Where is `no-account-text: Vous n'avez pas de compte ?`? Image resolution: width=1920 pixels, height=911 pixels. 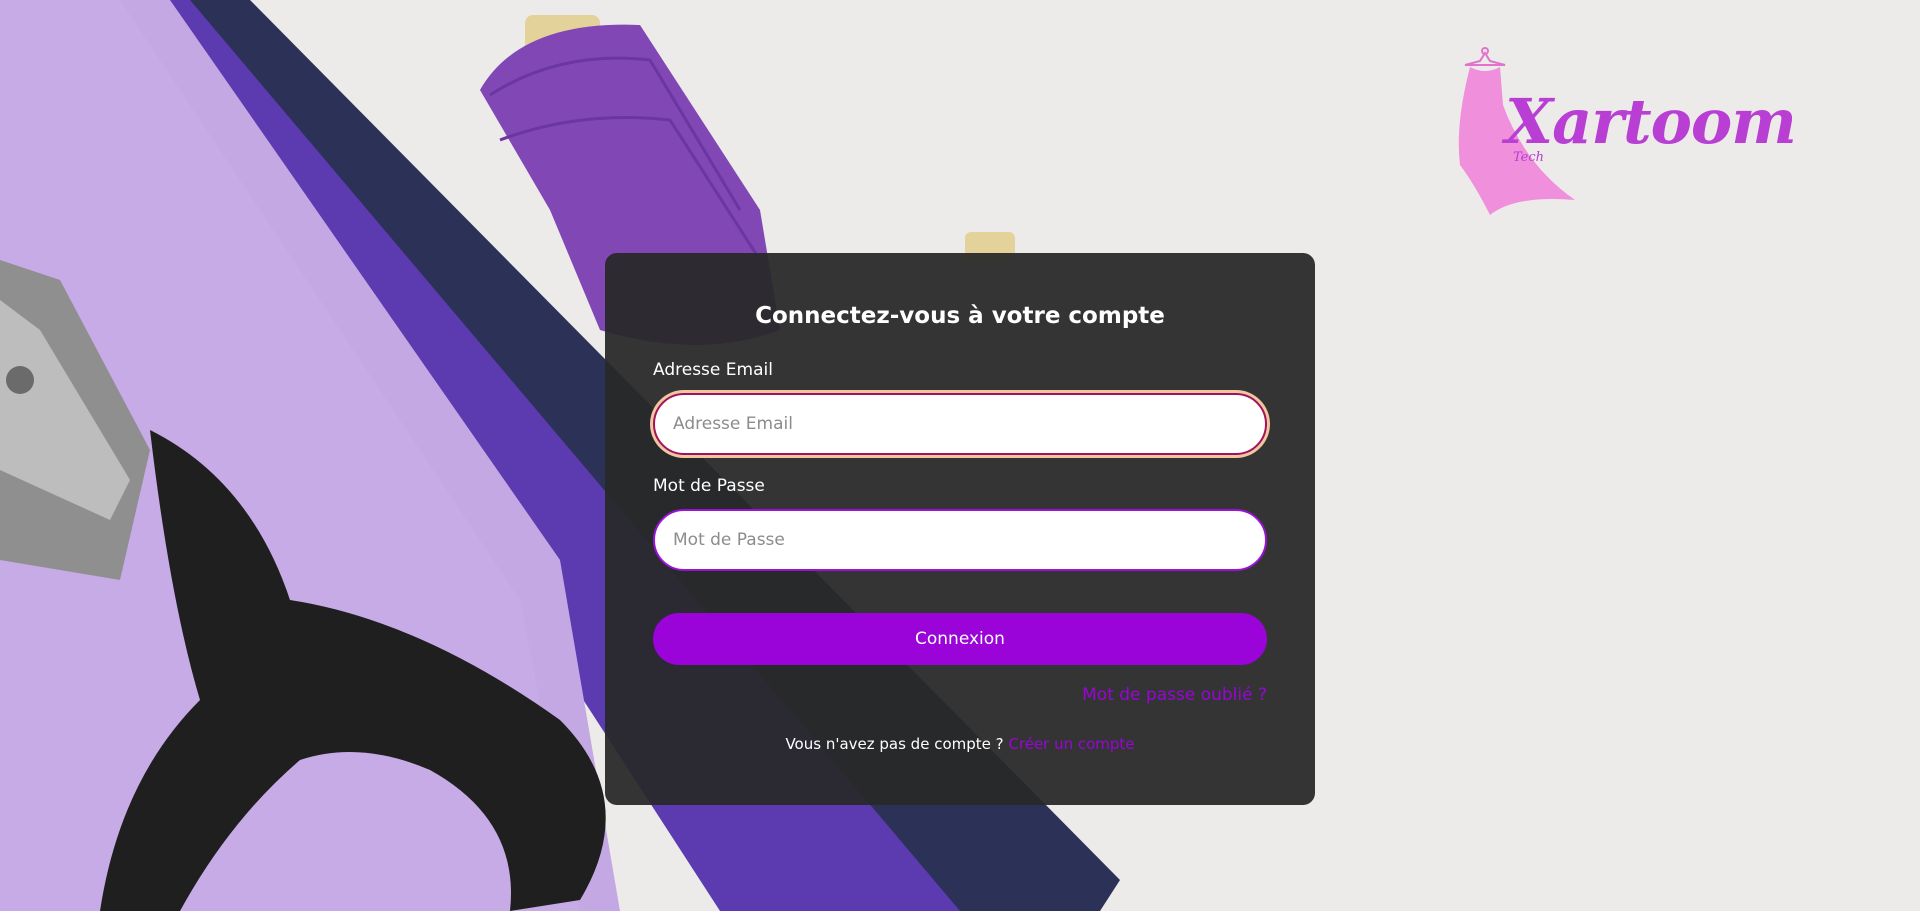 no-account-text: Vous n'avez pas de compte ? is located at coordinates (894, 744).